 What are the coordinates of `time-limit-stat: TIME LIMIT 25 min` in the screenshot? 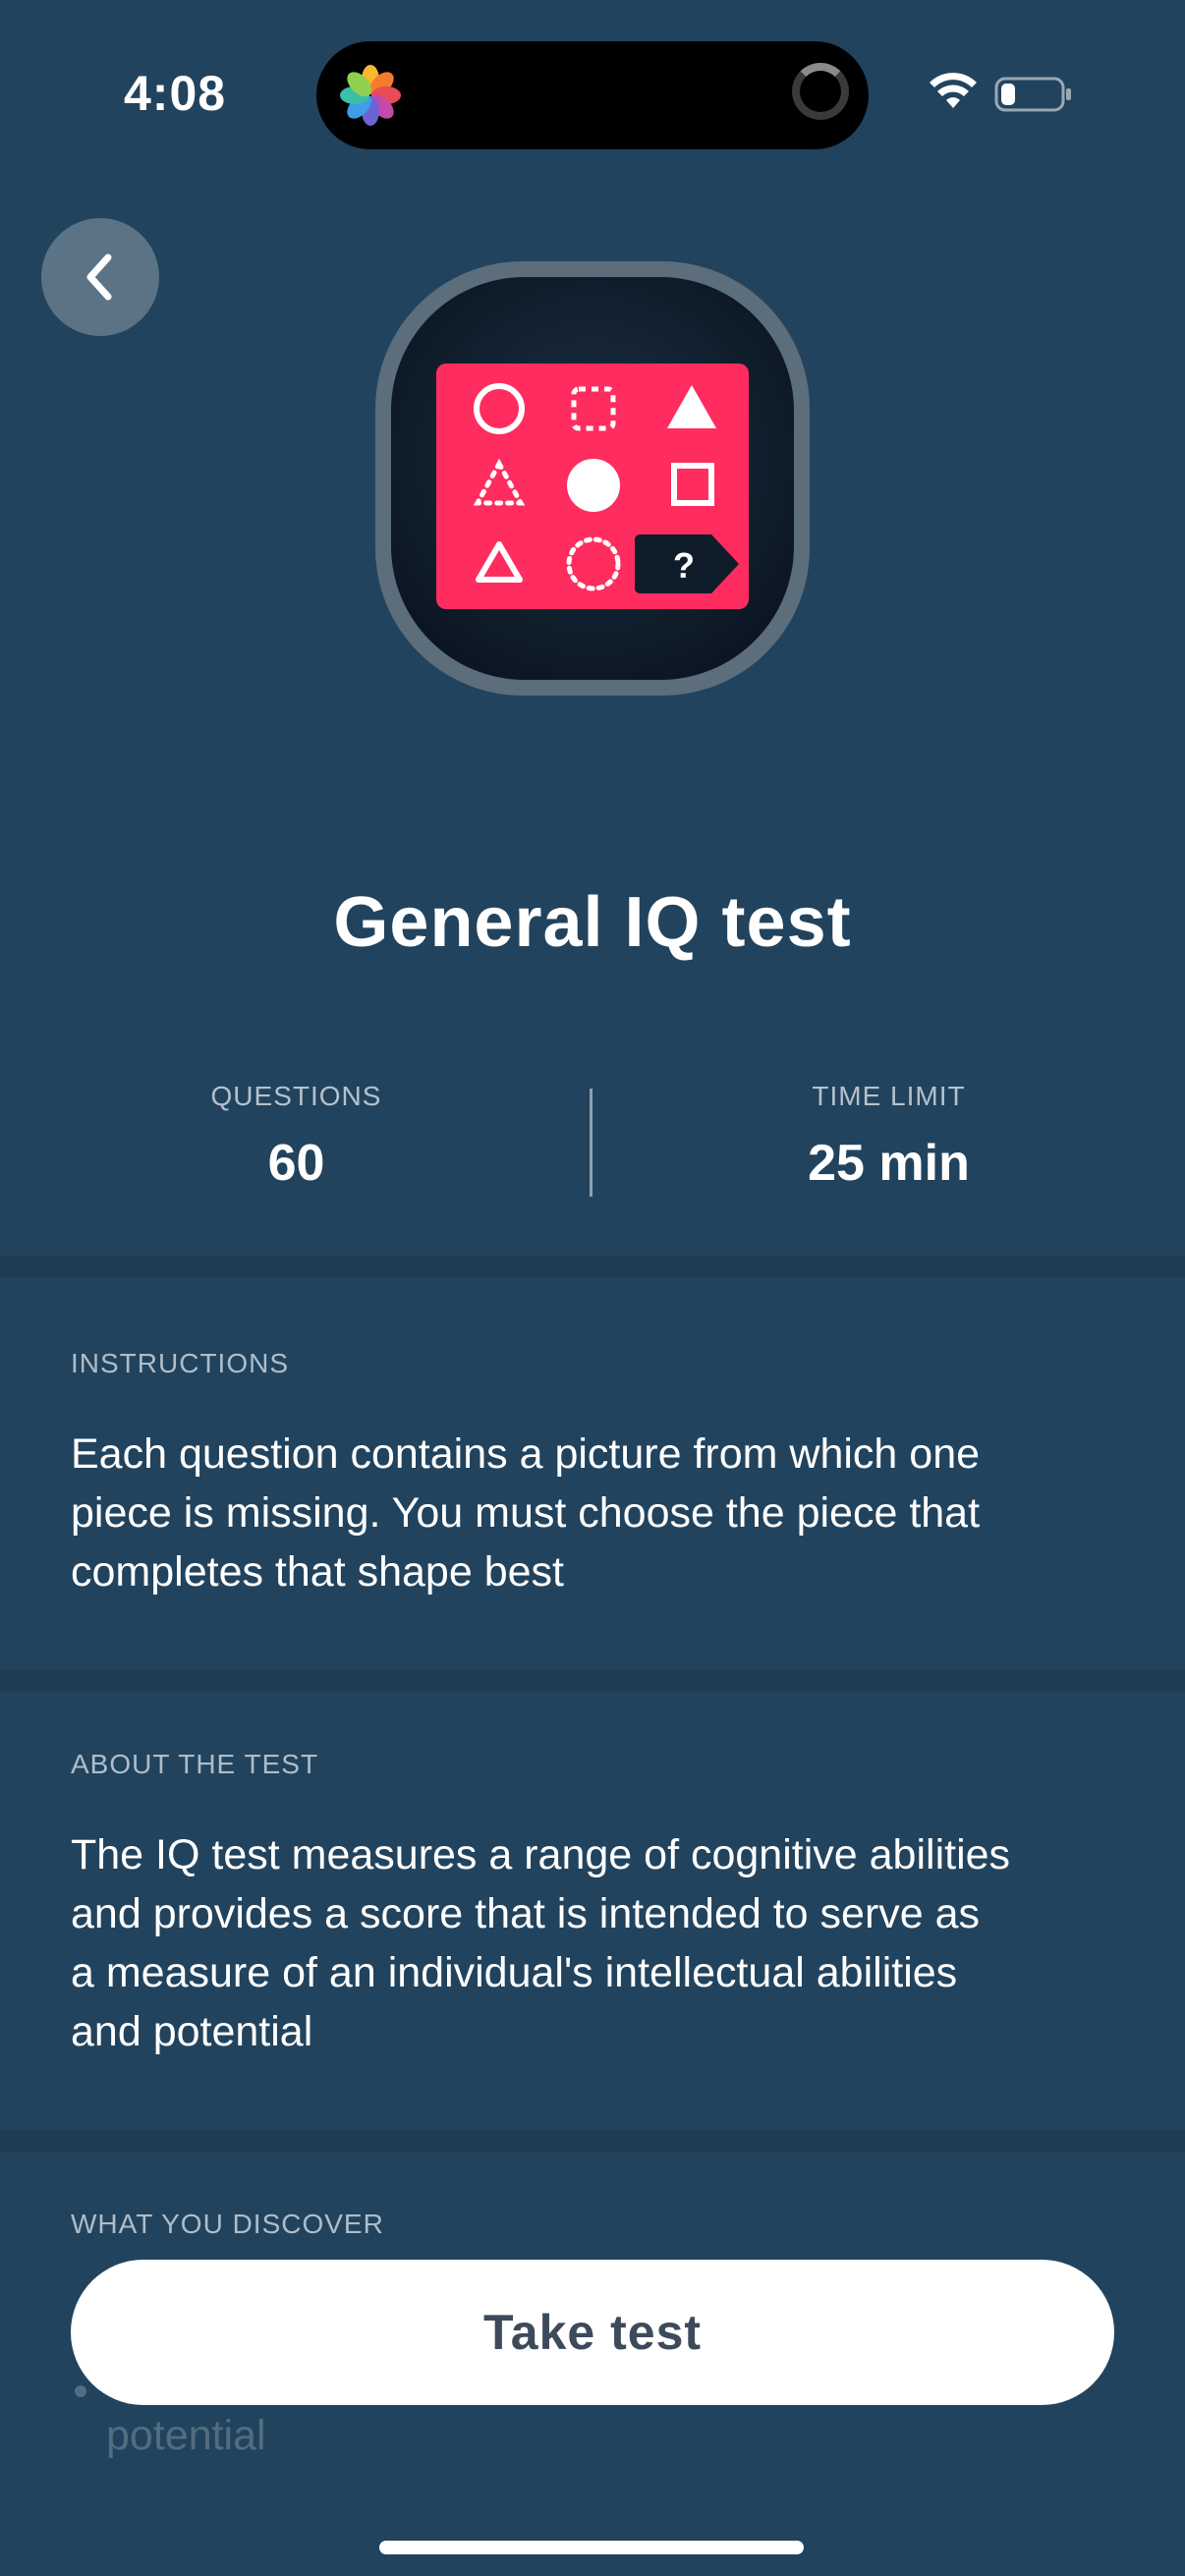 It's located at (889, 1137).